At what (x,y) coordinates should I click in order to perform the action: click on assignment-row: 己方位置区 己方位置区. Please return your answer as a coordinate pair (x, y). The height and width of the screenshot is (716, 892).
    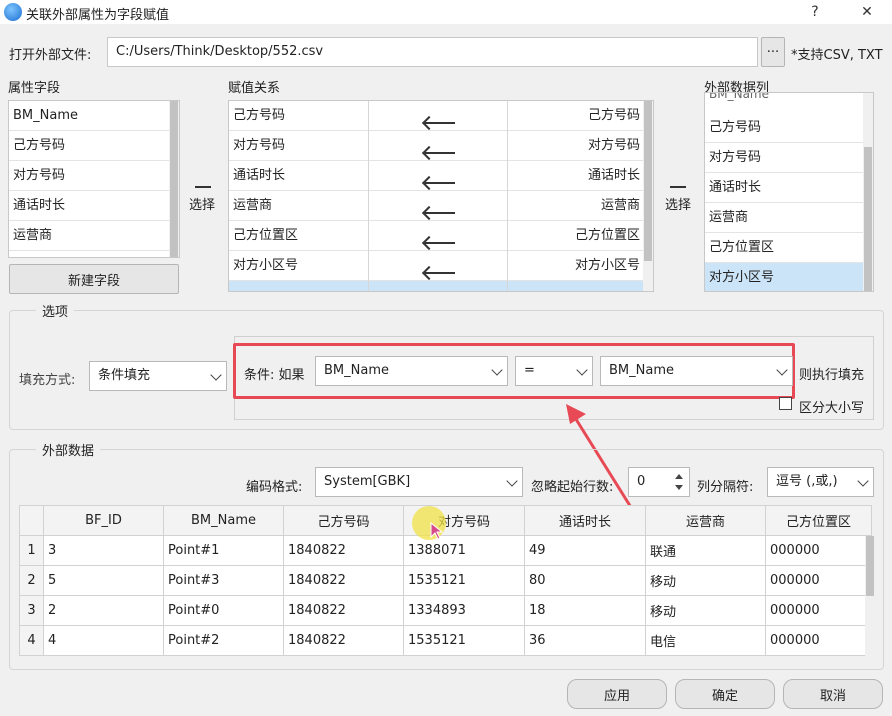
    Looking at the image, I should click on (436, 236).